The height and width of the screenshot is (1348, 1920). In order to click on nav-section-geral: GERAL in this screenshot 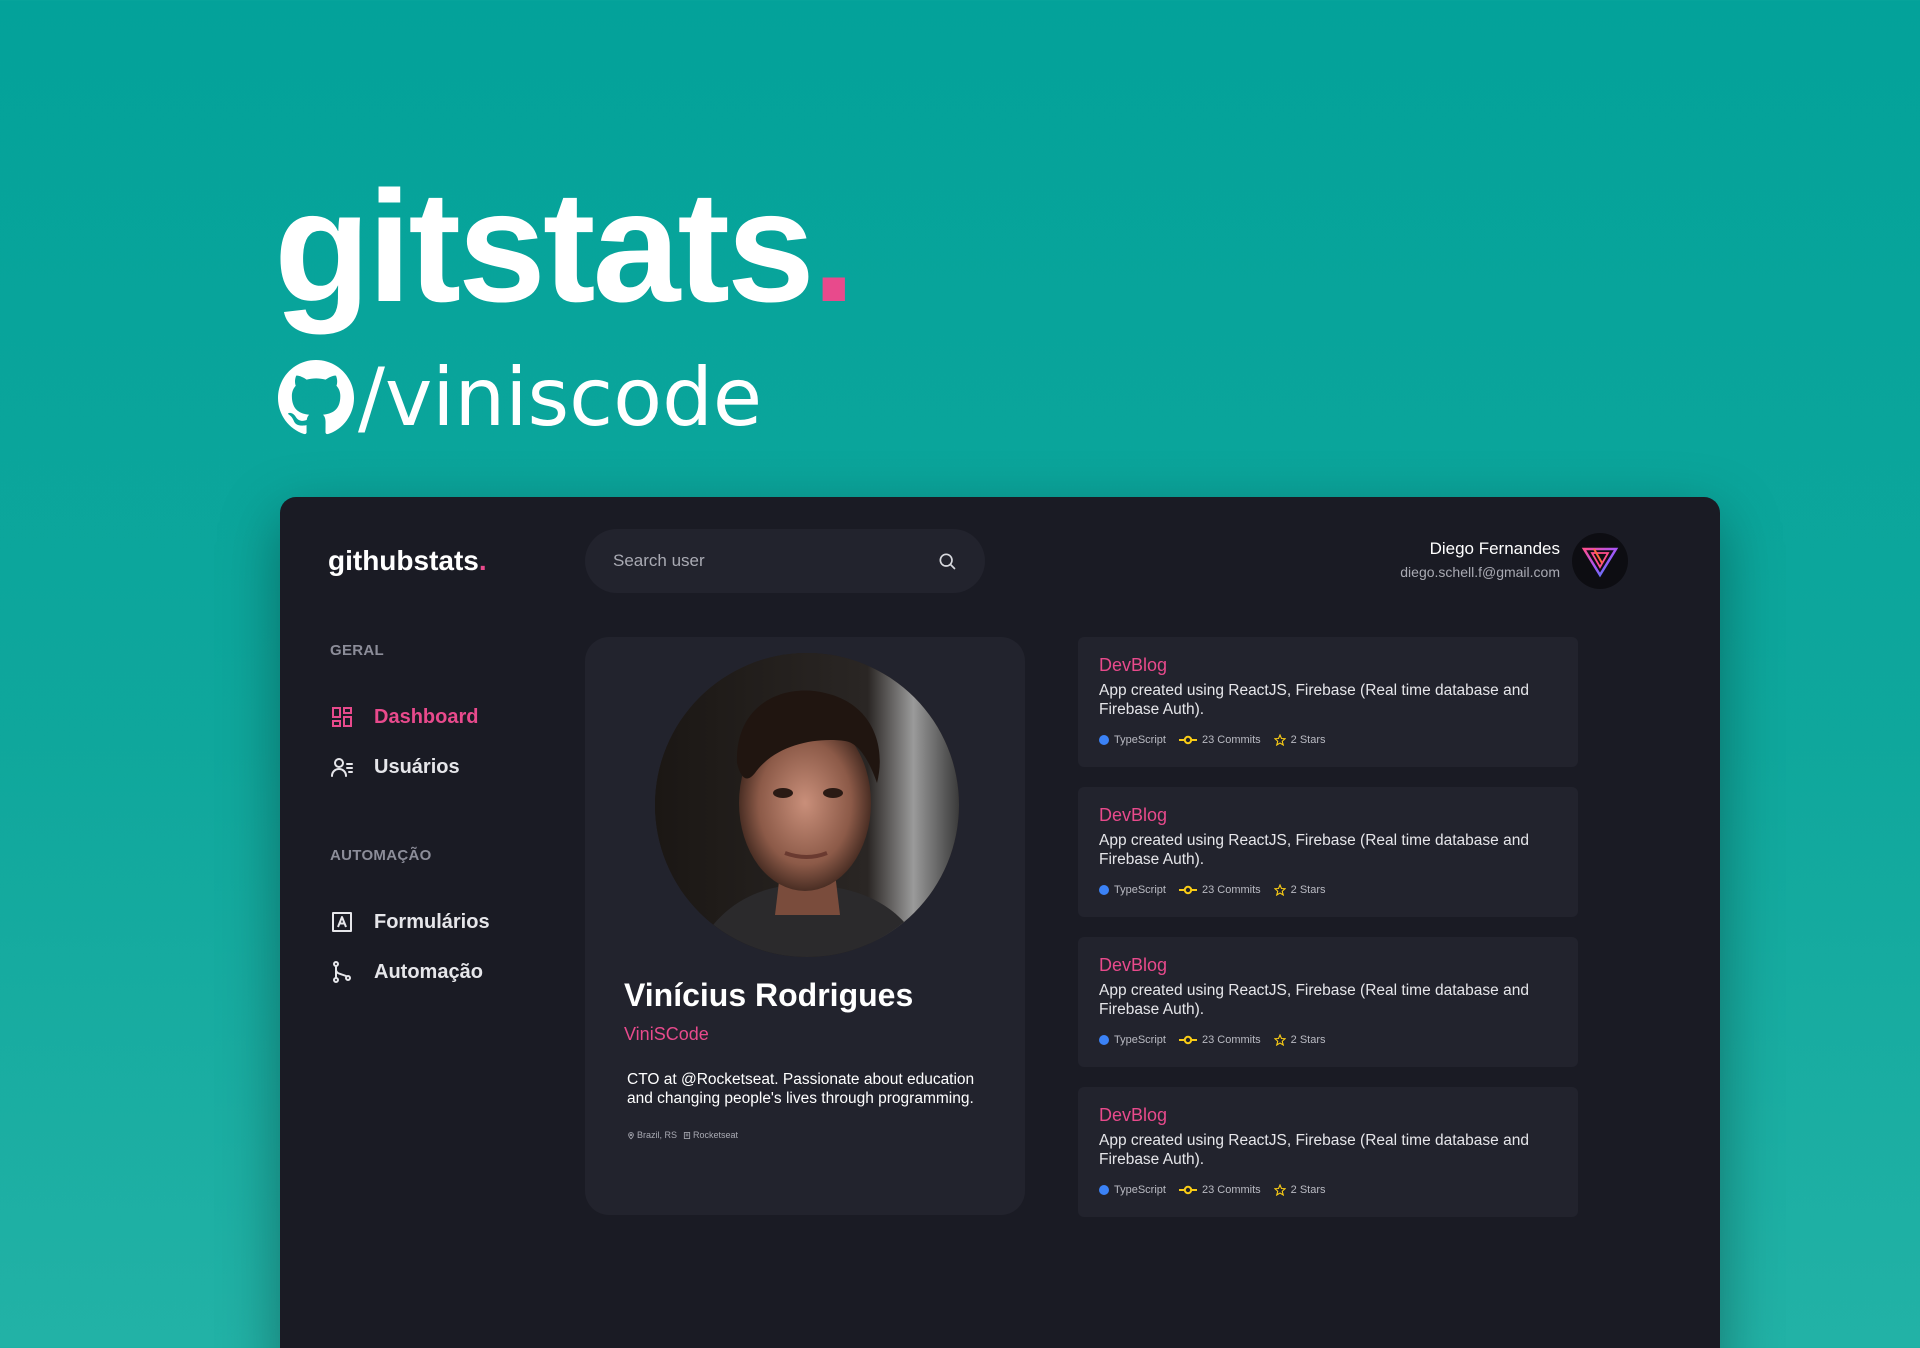, I will do `click(357, 650)`.